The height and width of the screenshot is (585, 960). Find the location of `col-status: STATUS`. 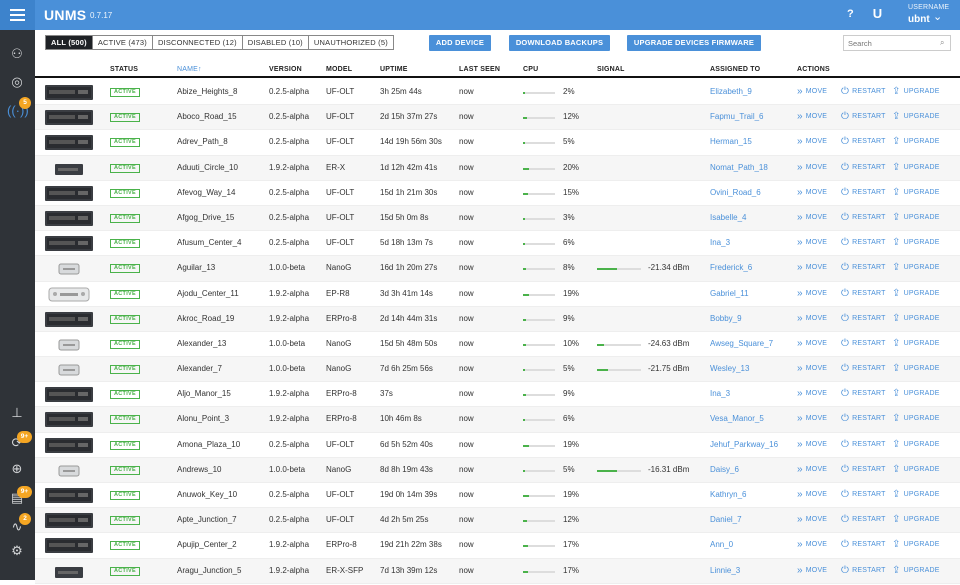

col-status: STATUS is located at coordinates (124, 69).